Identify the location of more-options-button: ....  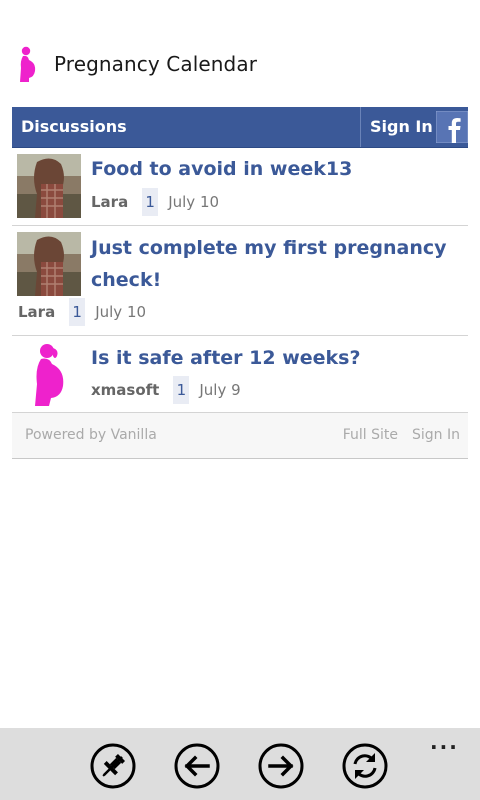
(444, 742).